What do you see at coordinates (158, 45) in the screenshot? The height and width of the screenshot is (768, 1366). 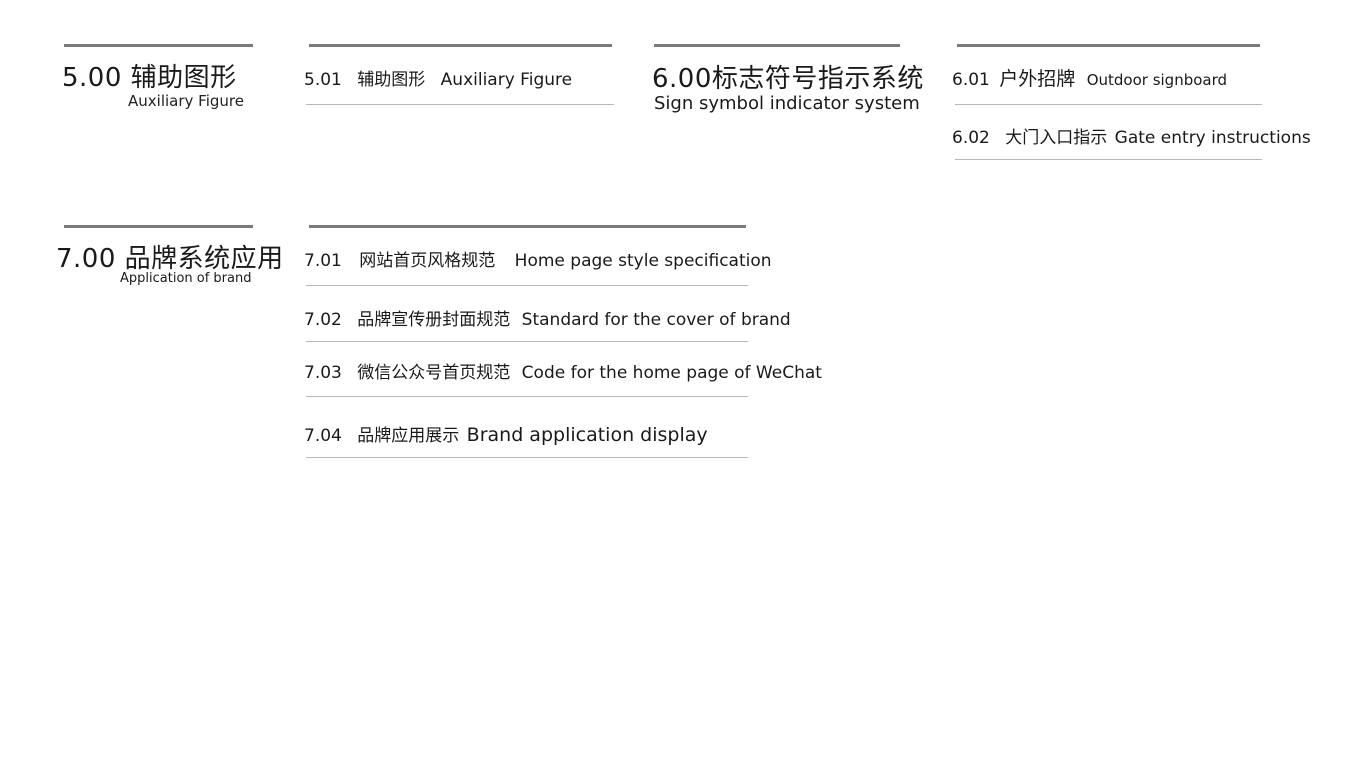 I see `section-5-top-bar` at bounding box center [158, 45].